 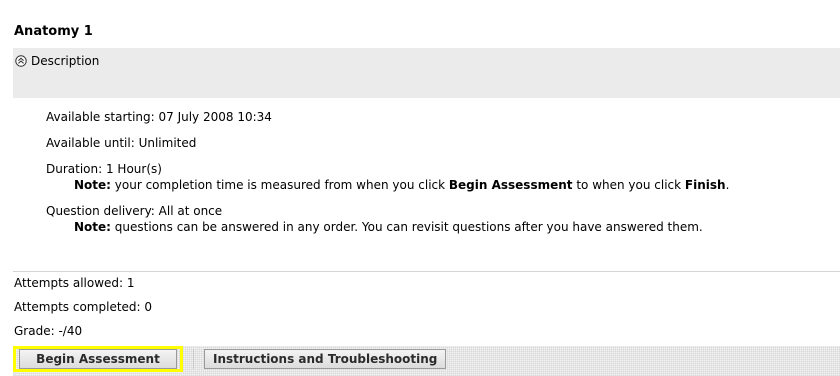 I want to click on delivery-note-label: Note:, so click(x=92, y=227).